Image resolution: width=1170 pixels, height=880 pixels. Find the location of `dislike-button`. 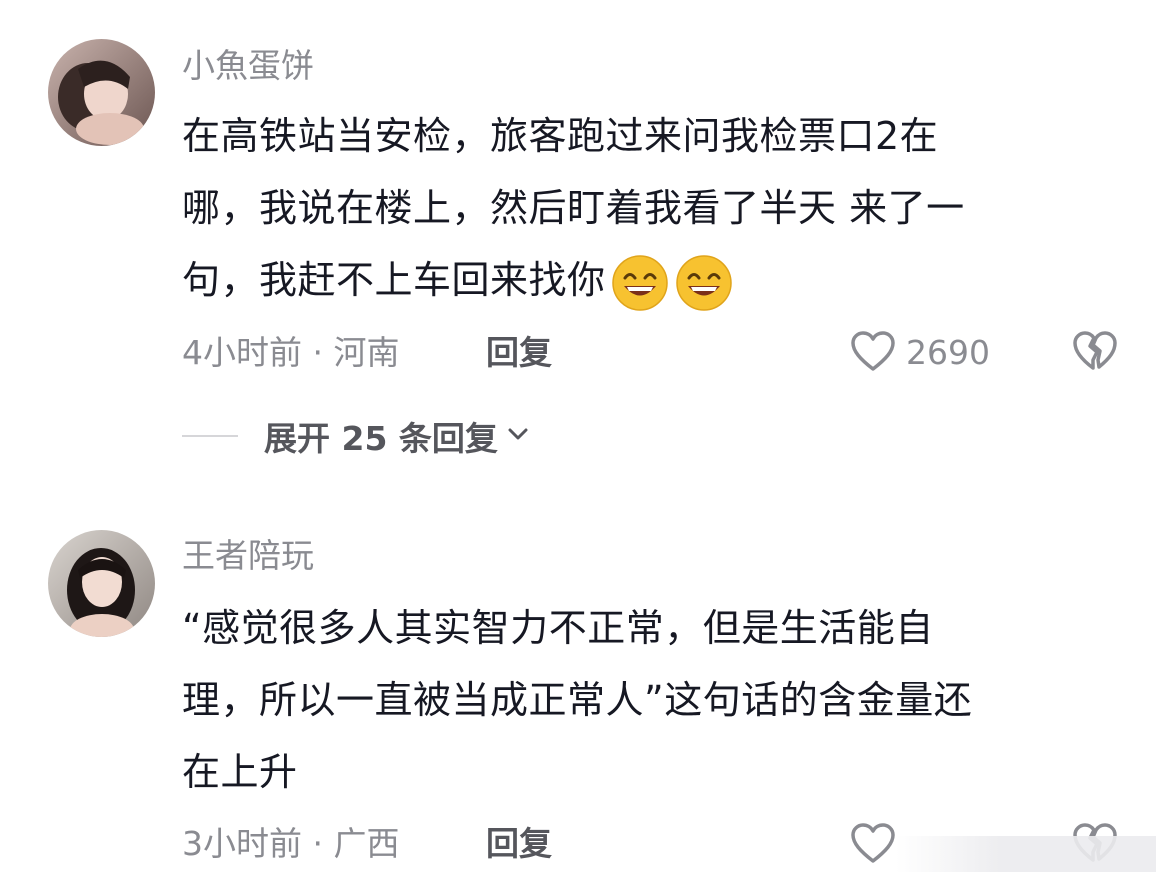

dislike-button is located at coordinates (1095, 353).